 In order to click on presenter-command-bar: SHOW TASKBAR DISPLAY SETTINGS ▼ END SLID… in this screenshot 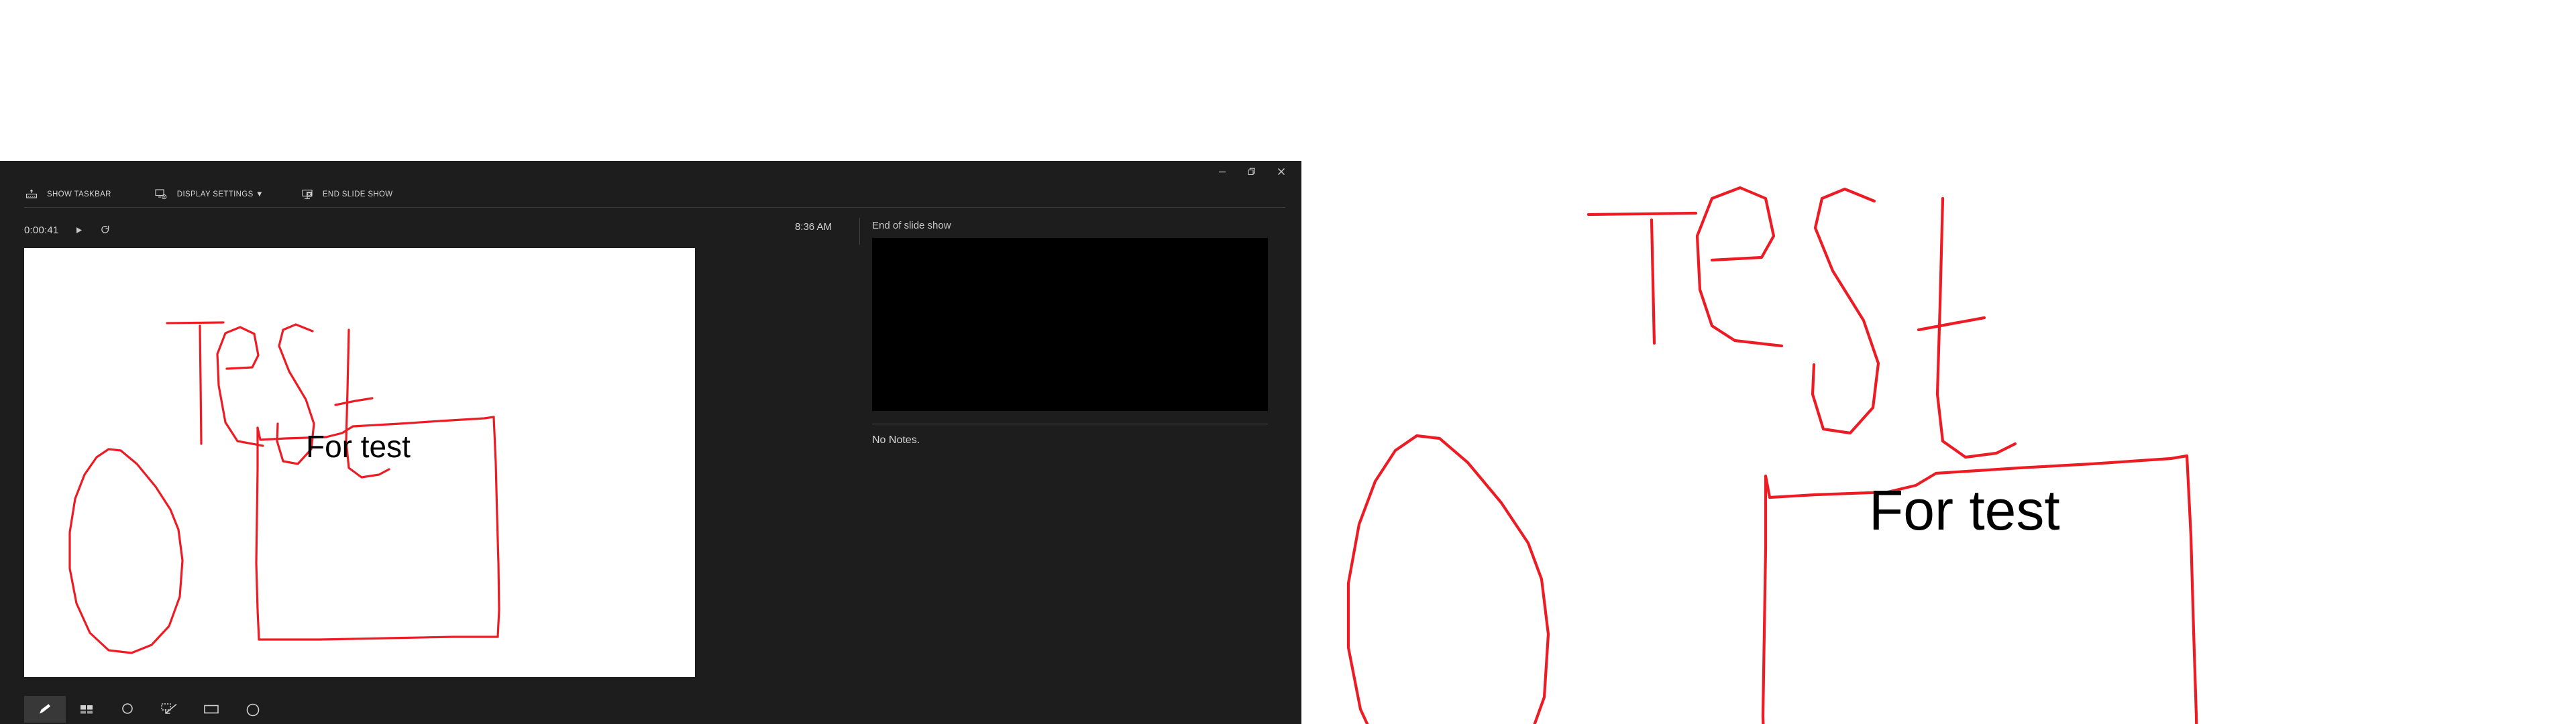, I will do `click(650, 194)`.